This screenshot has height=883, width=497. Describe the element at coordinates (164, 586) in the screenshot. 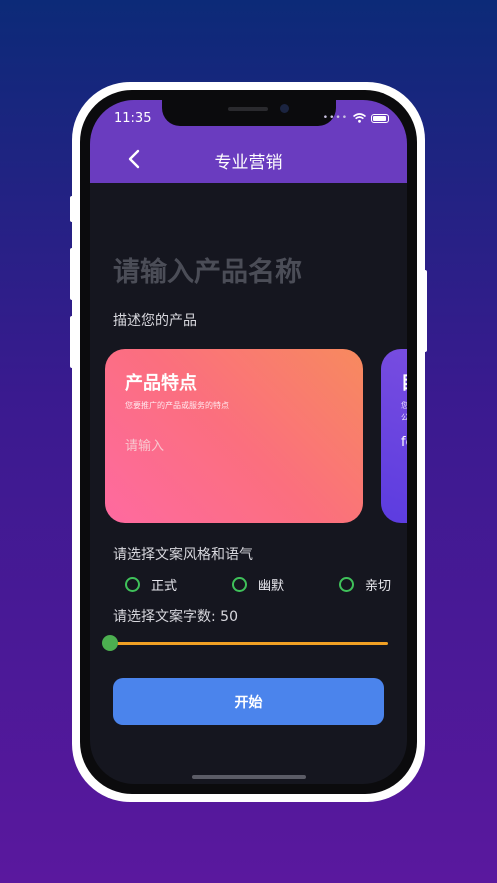

I see `style-option-label: 正式` at that location.